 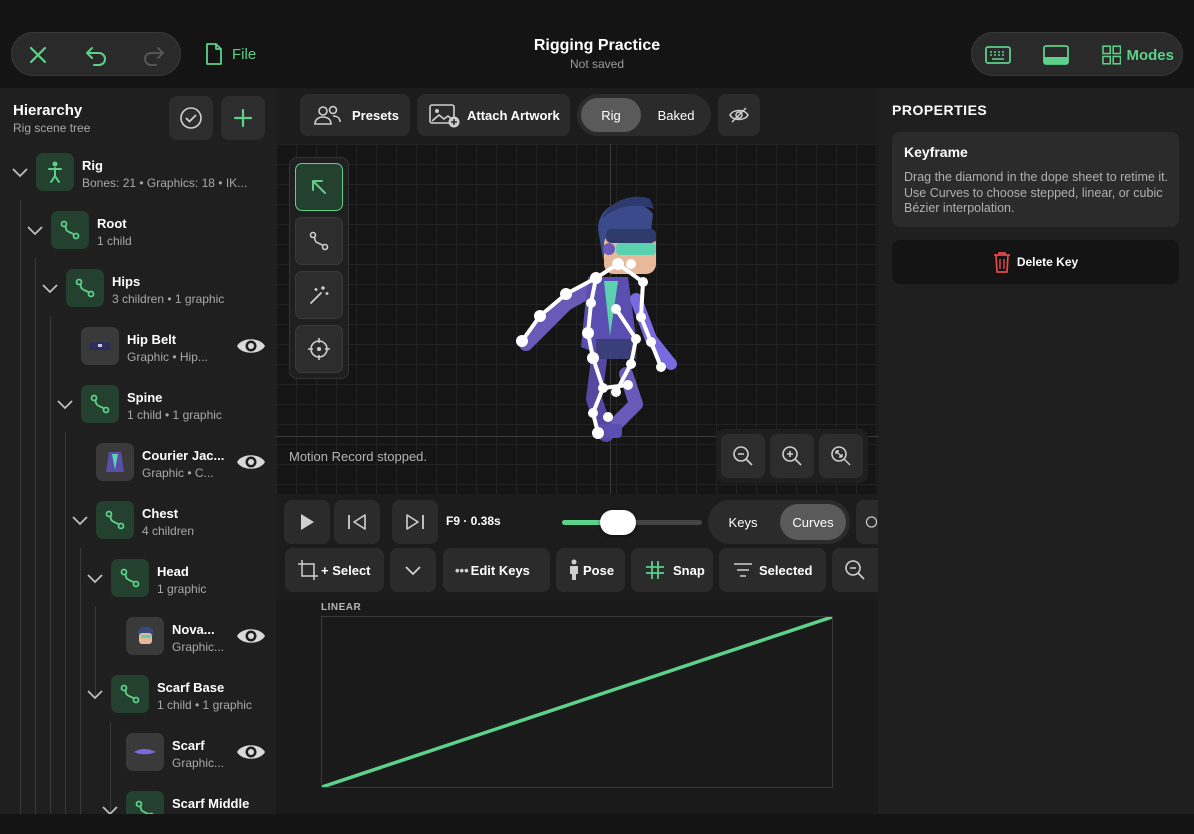 I want to click on top-bar: File Rigging Practice Not saved Modes, so click(x=597, y=44).